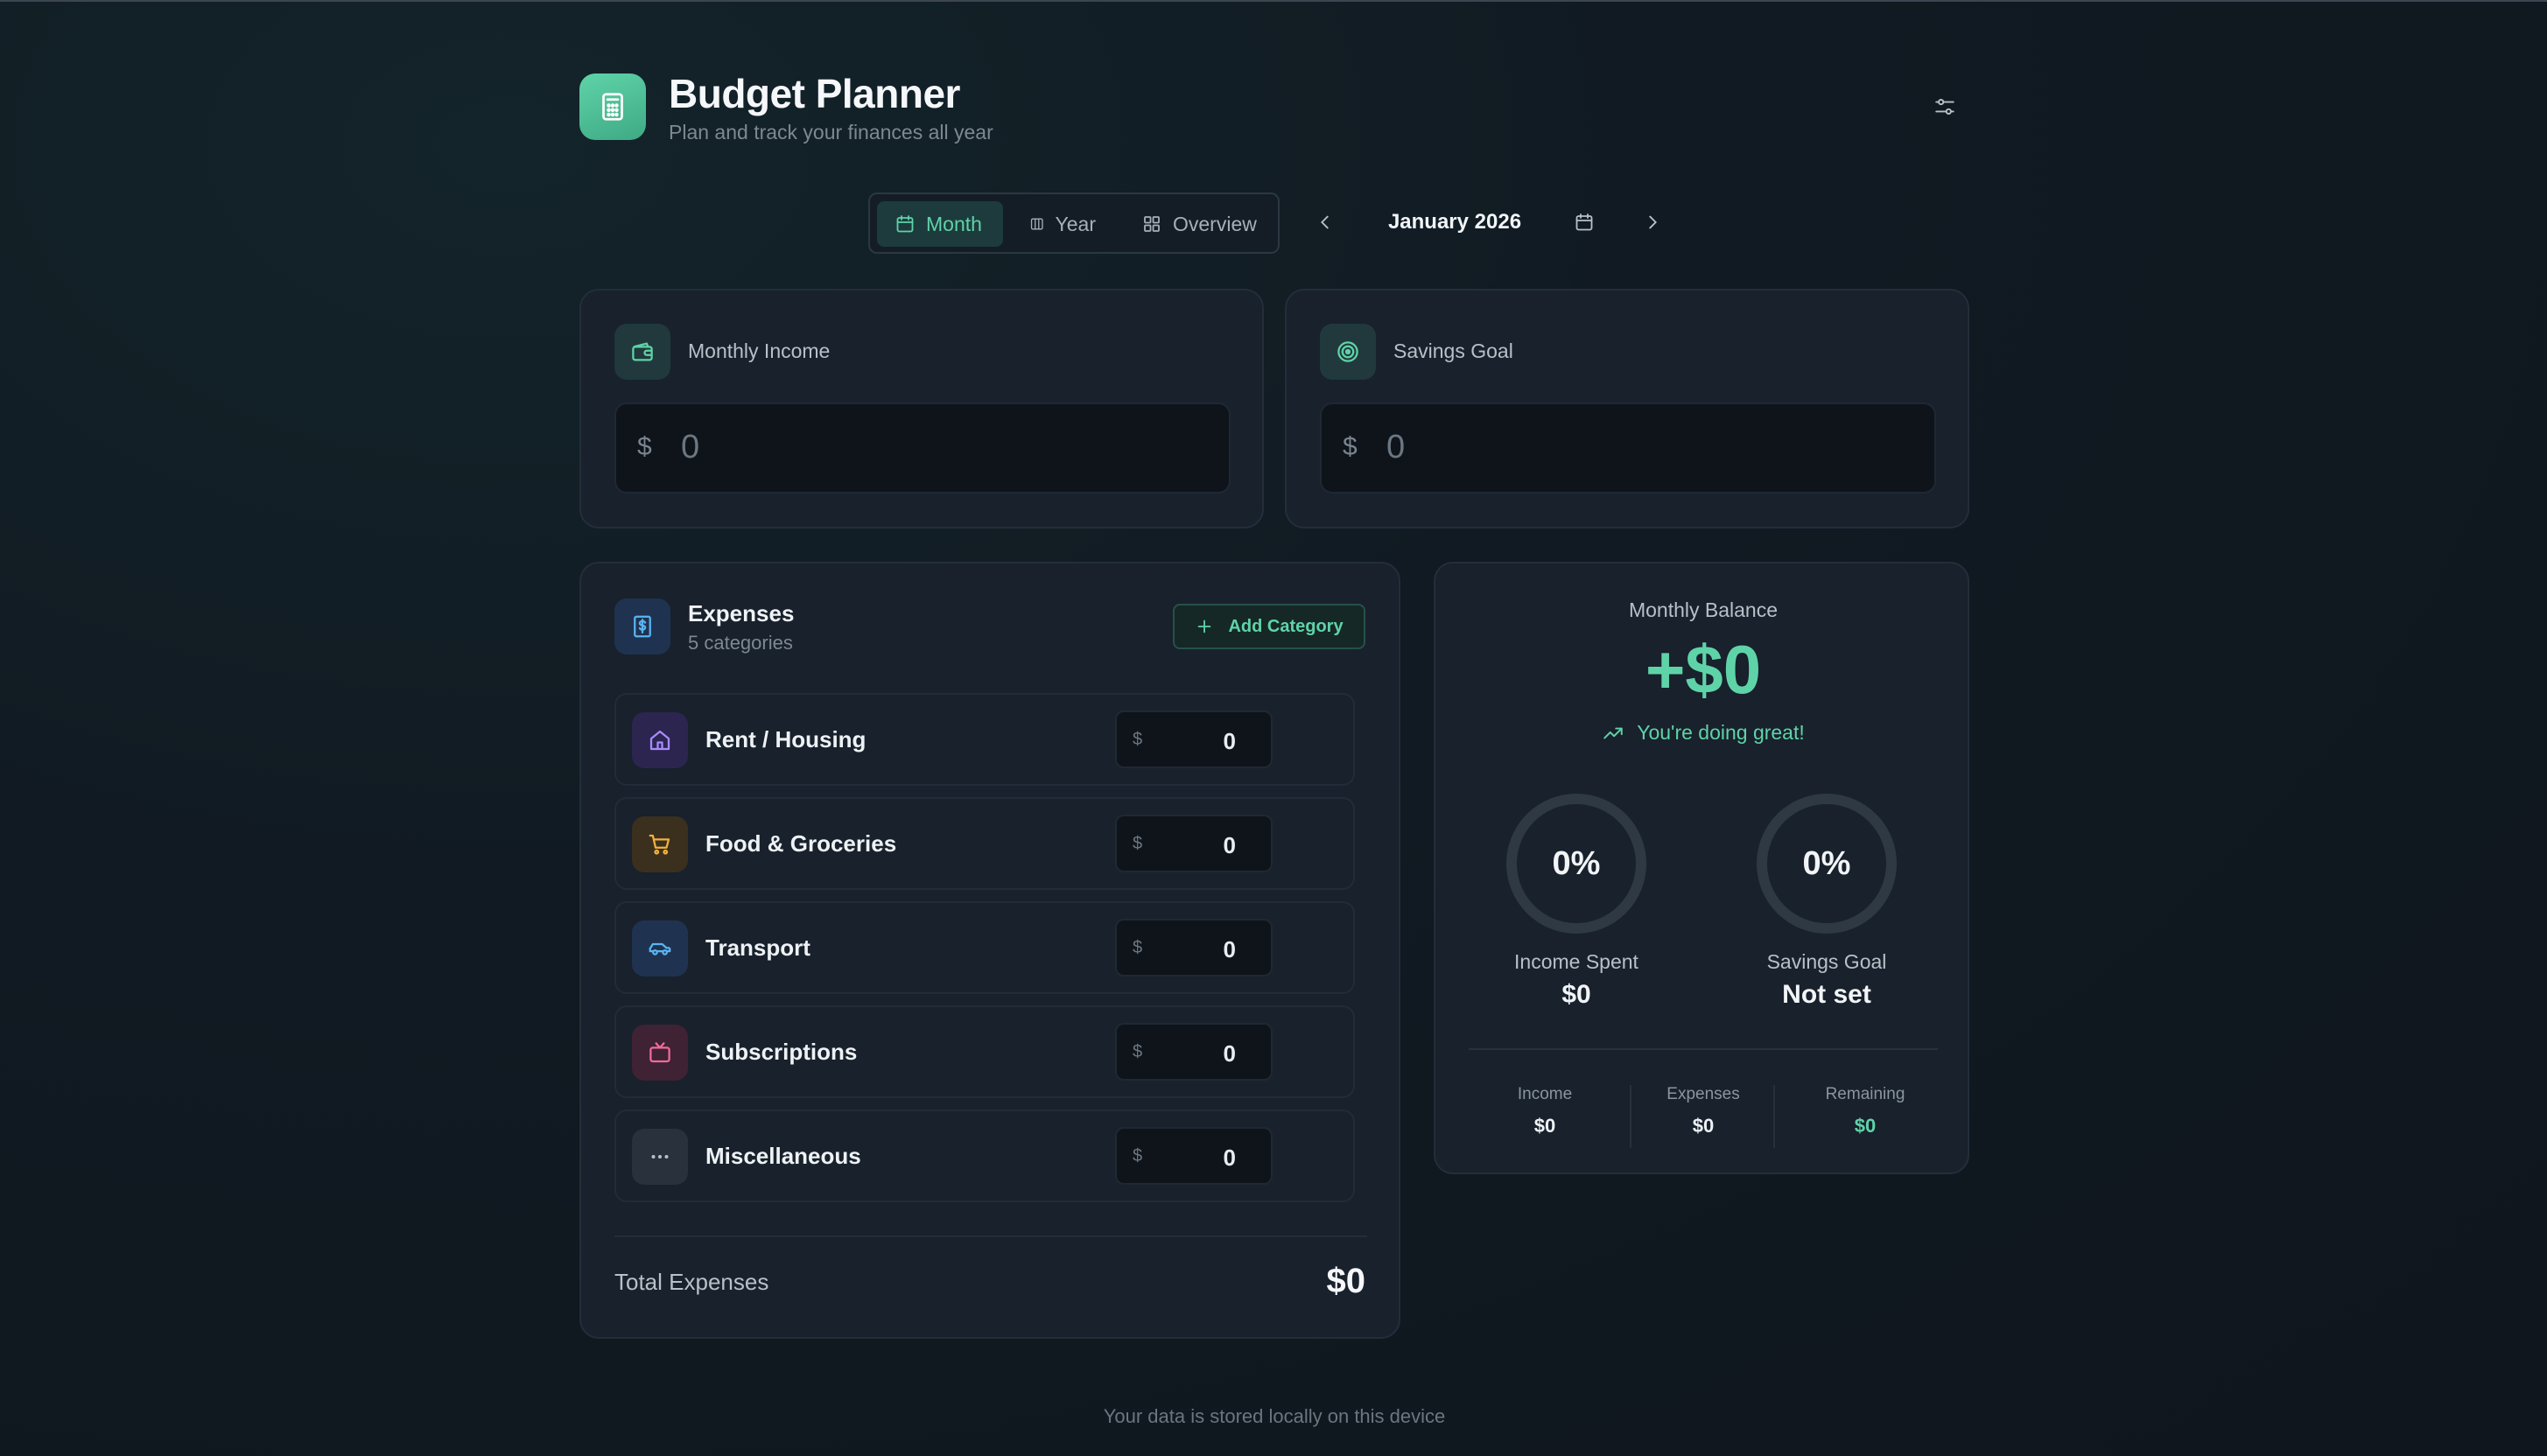  Describe the element at coordinates (740, 643) in the screenshot. I see `expenses-count: 5 categories` at that location.